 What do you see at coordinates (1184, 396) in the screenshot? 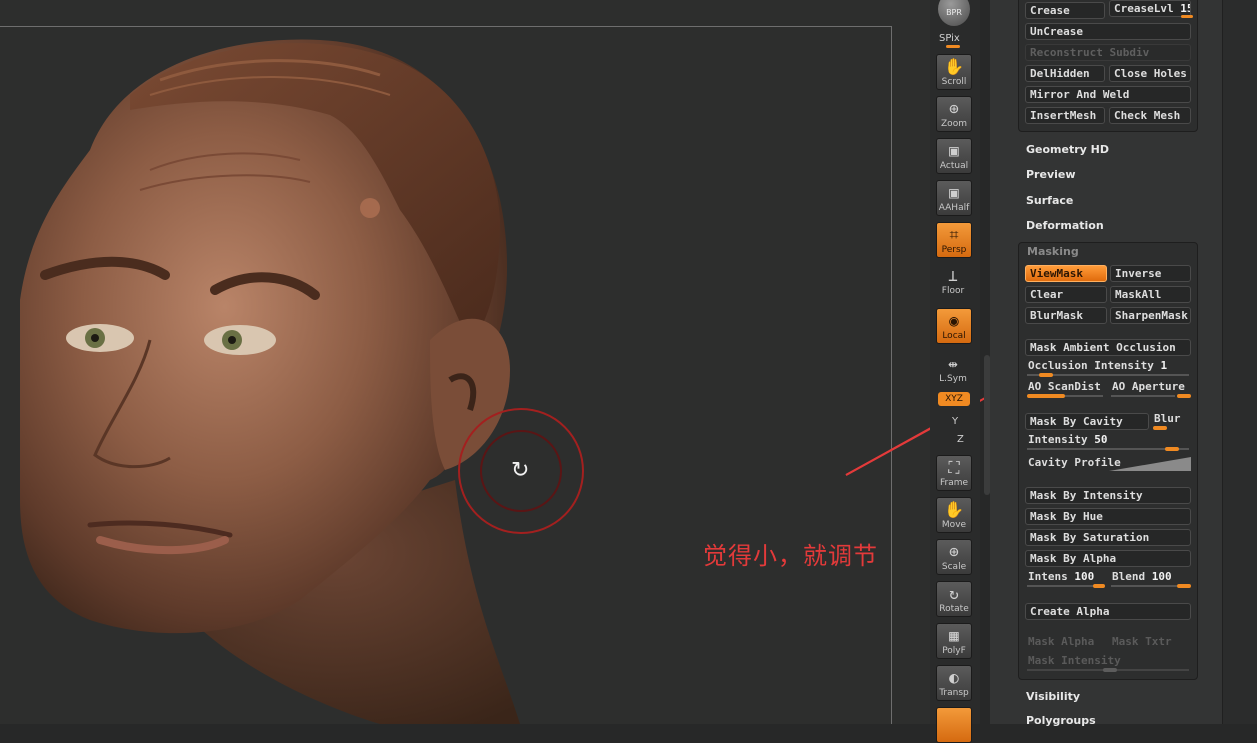
I see `ao-aperture-fill` at bounding box center [1184, 396].